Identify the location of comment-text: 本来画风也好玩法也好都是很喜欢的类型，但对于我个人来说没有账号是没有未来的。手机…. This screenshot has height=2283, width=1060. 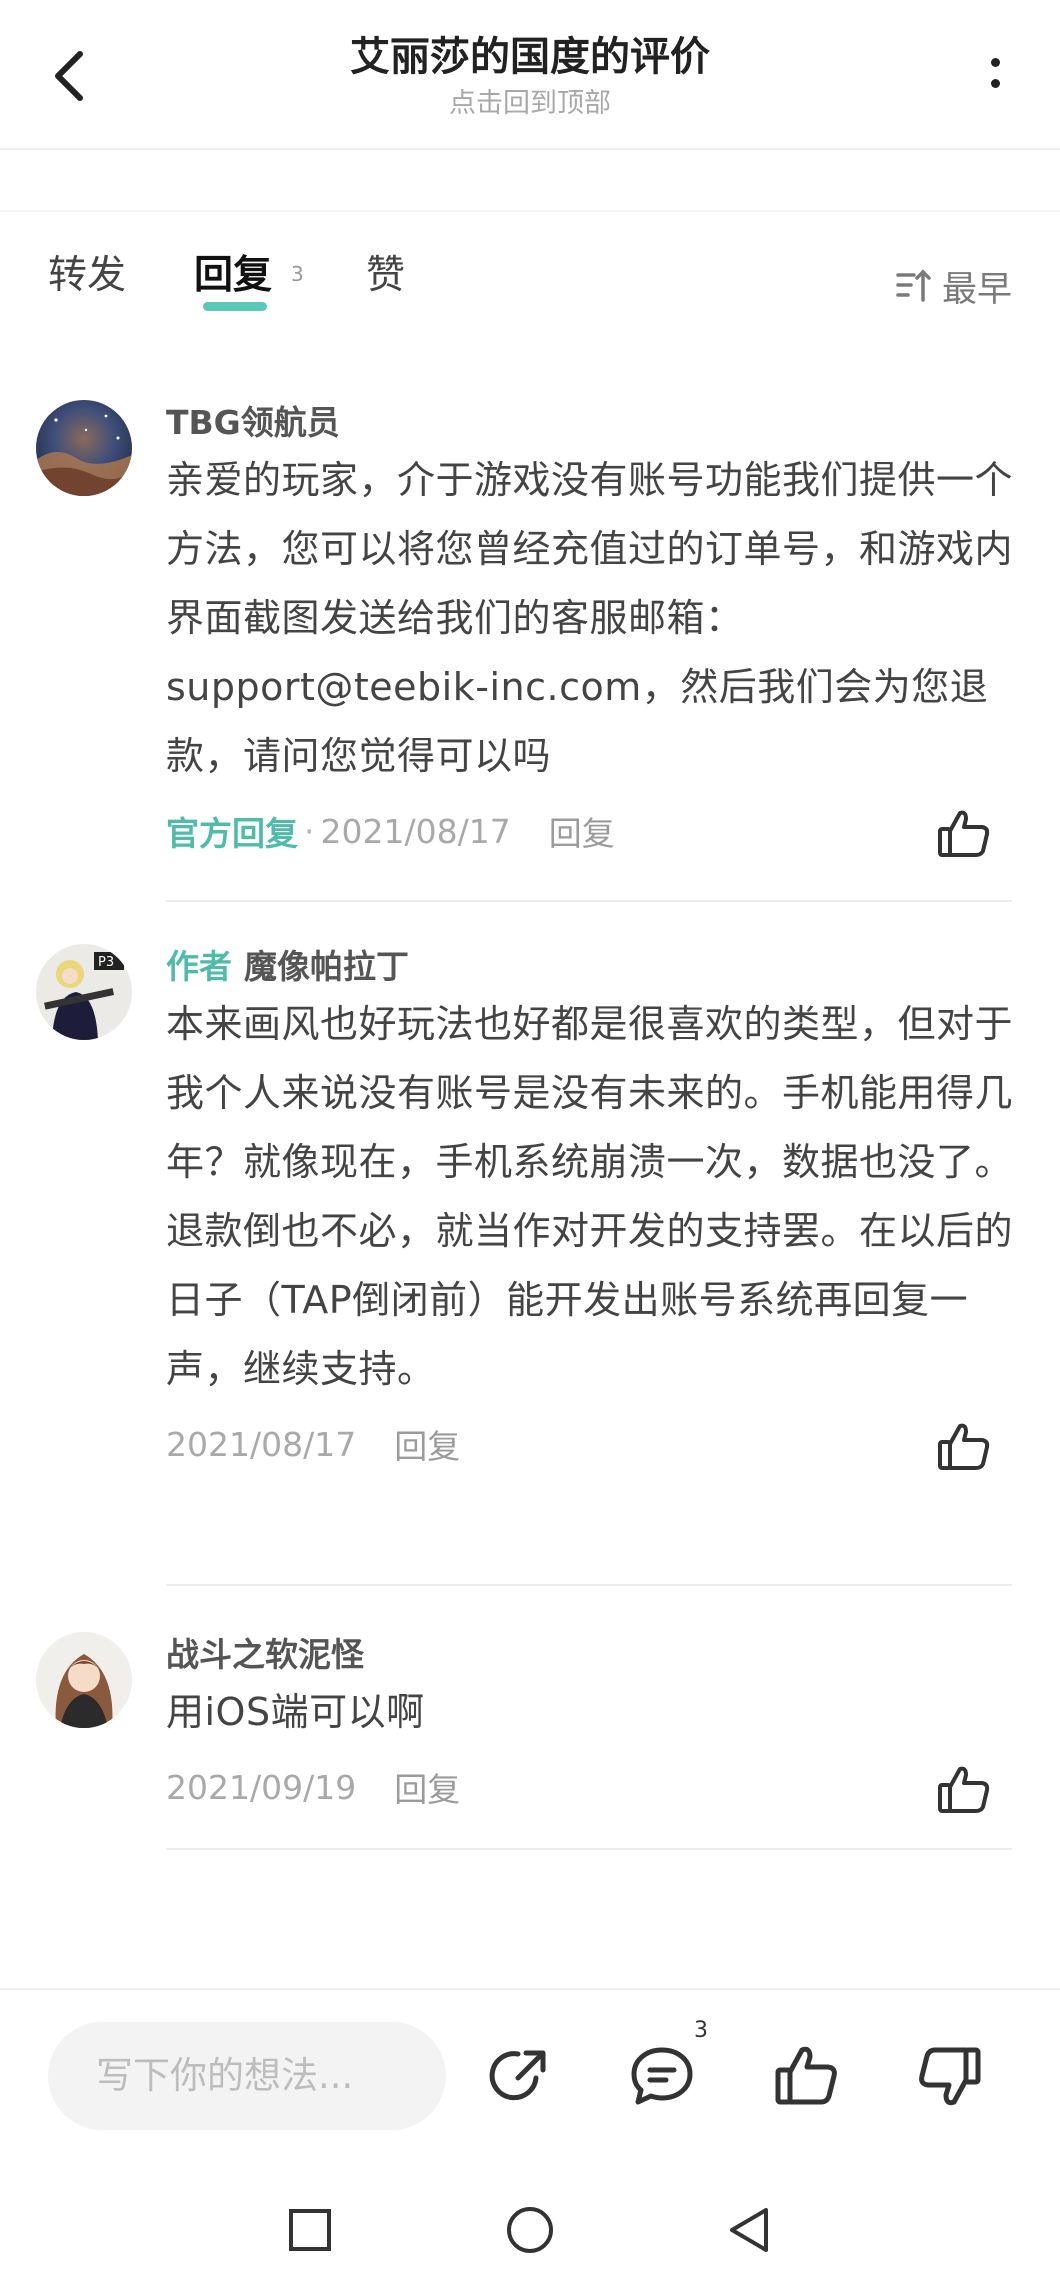
(590, 1196).